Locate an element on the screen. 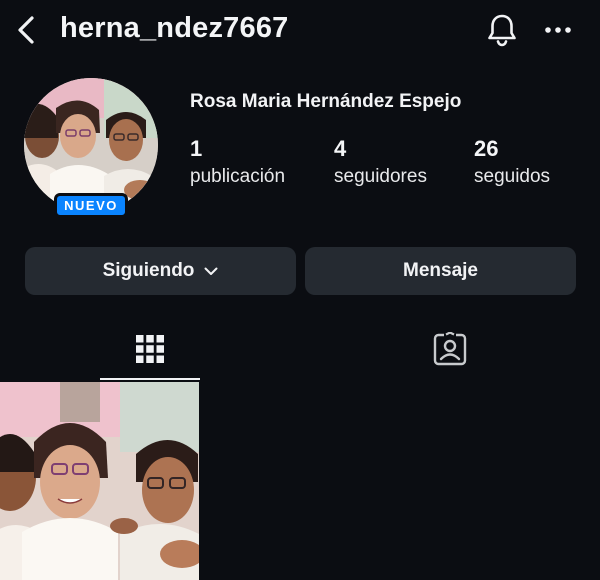 Image resolution: width=600 pixels, height=580 pixels. post-photo is located at coordinates (99, 481).